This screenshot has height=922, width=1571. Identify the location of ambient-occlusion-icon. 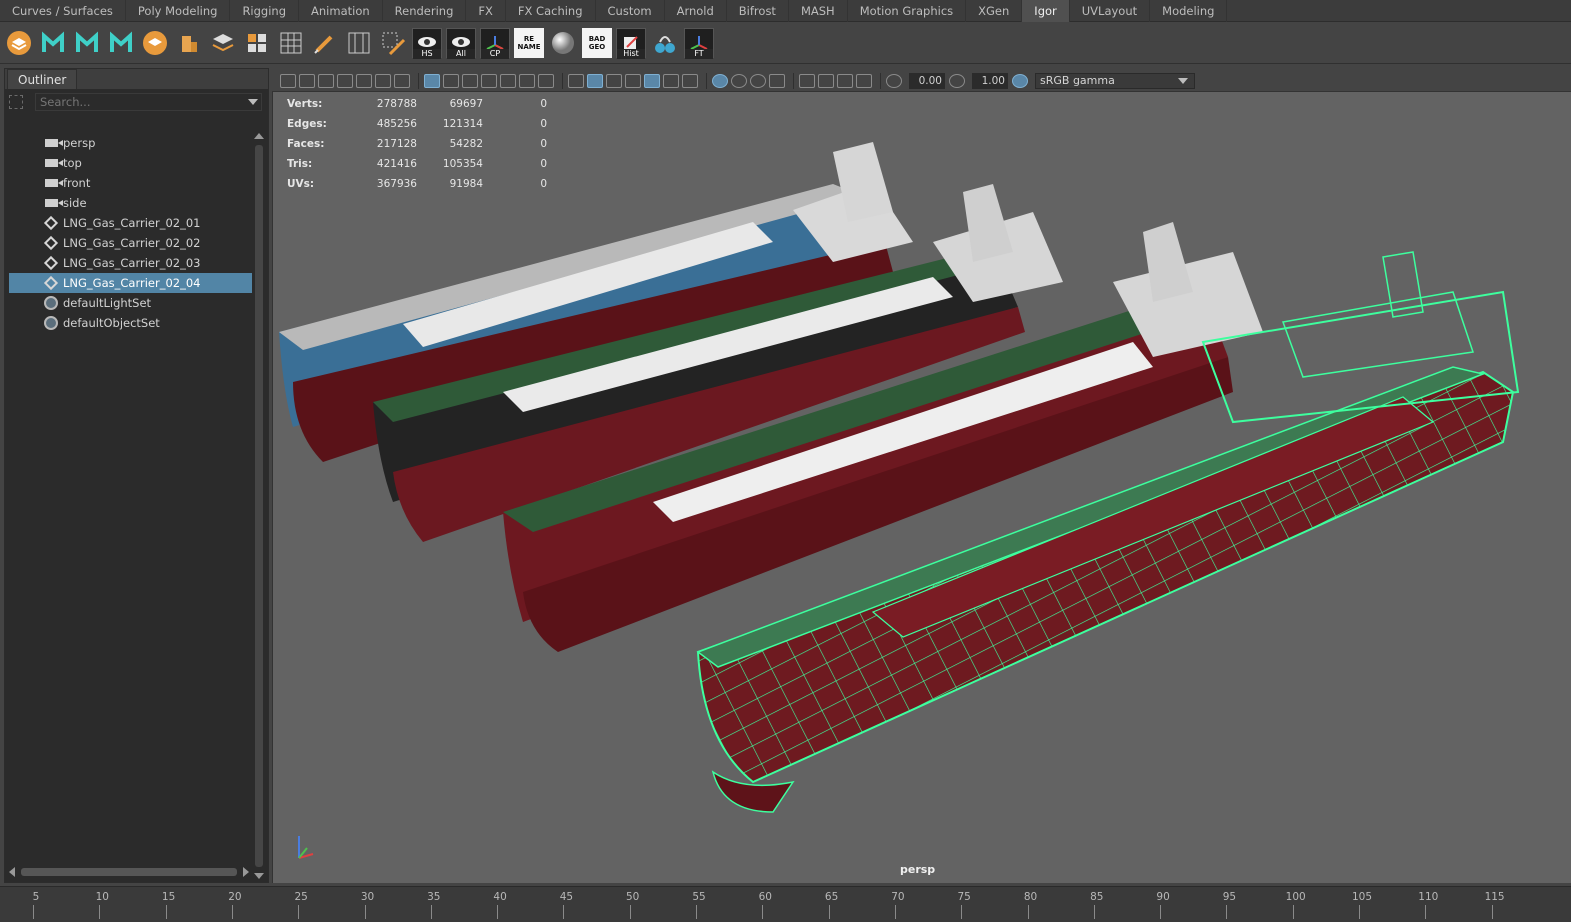
(777, 80).